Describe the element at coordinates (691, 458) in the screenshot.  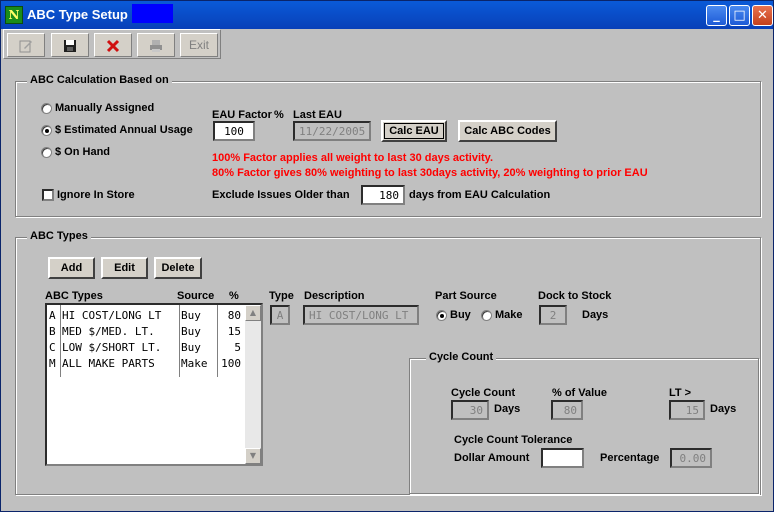
I see `percentage-field: 0.00` at that location.